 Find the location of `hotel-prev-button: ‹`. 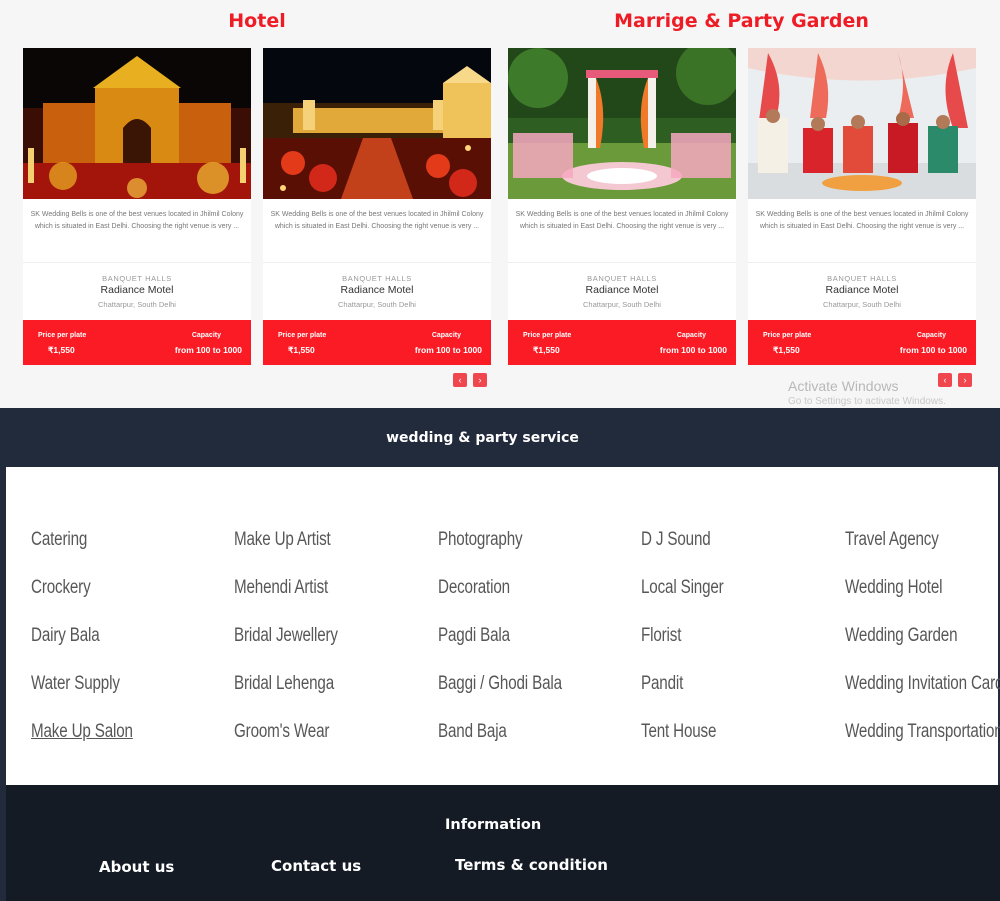

hotel-prev-button: ‹ is located at coordinates (460, 380).